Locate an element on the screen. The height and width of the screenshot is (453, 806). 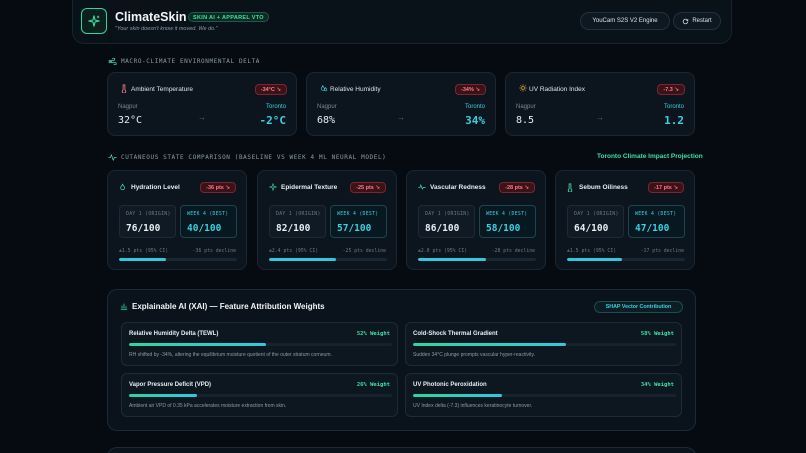
projection-link: Toronto Climate Impact Projection is located at coordinates (650, 156).